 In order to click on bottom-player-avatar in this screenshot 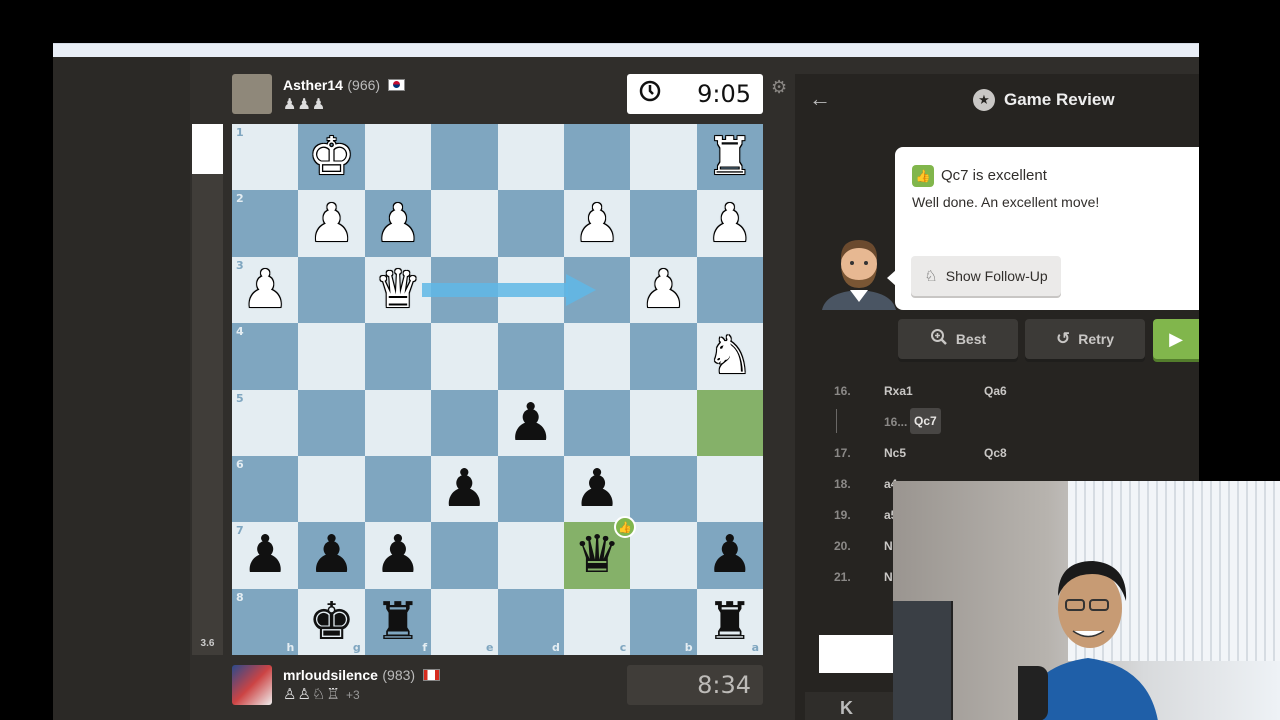, I will do `click(252, 685)`.